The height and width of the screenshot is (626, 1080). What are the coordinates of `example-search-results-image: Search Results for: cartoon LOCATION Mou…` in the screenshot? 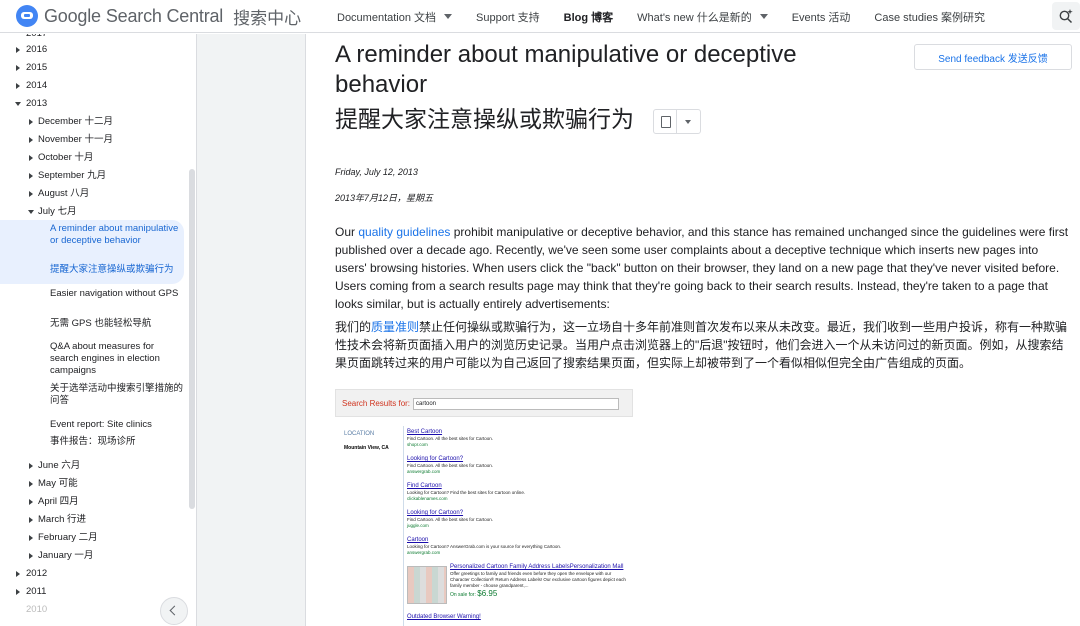 It's located at (484, 507).